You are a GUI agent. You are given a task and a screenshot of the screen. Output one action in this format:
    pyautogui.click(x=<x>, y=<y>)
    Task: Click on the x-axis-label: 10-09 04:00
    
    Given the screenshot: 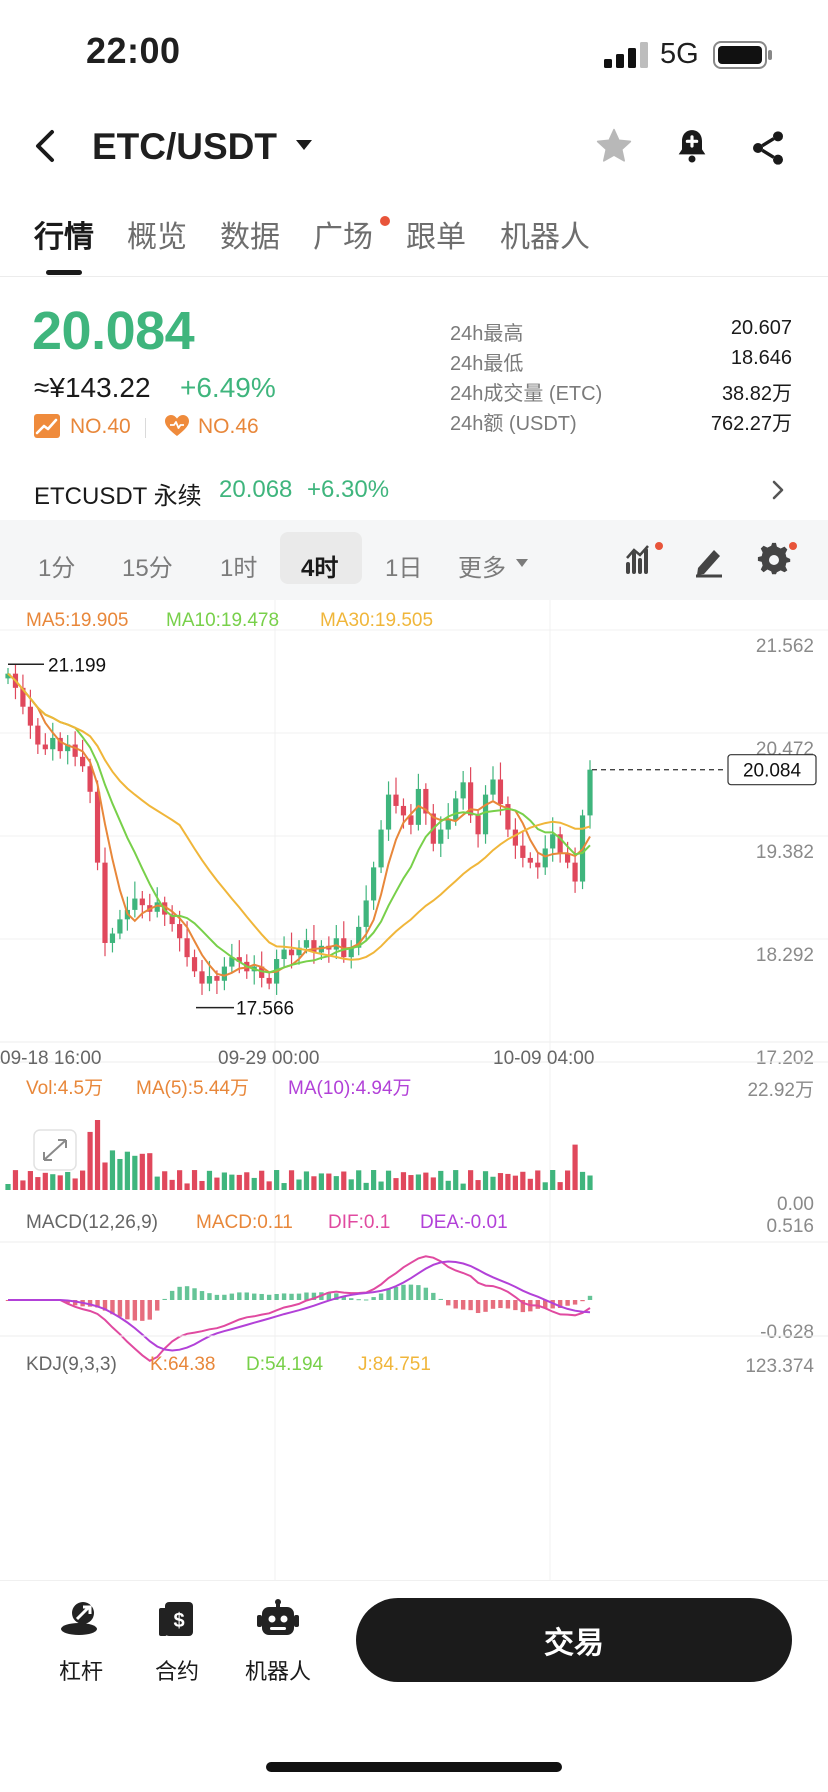 What is the action you would take?
    pyautogui.click(x=543, y=1058)
    